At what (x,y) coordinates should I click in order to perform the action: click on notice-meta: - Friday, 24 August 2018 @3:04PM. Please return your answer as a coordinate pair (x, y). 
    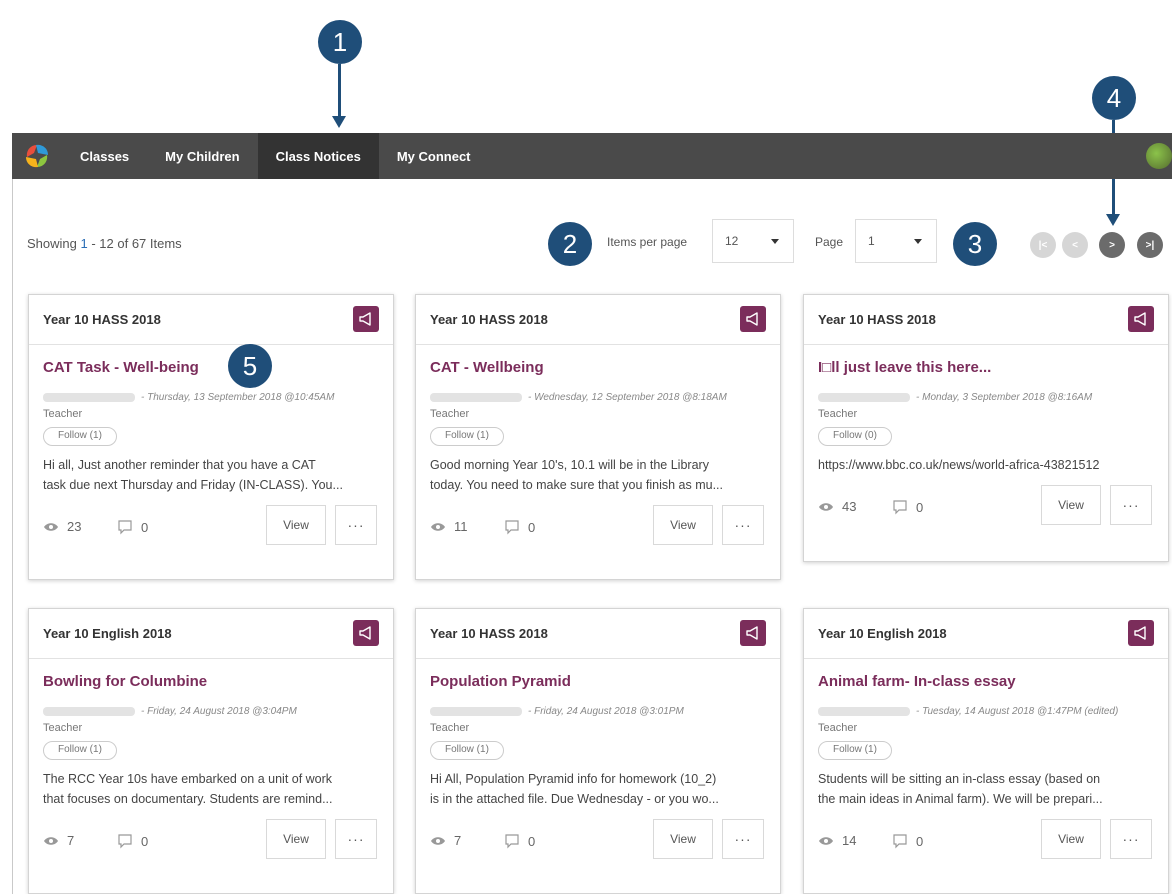
    Looking at the image, I should click on (211, 711).